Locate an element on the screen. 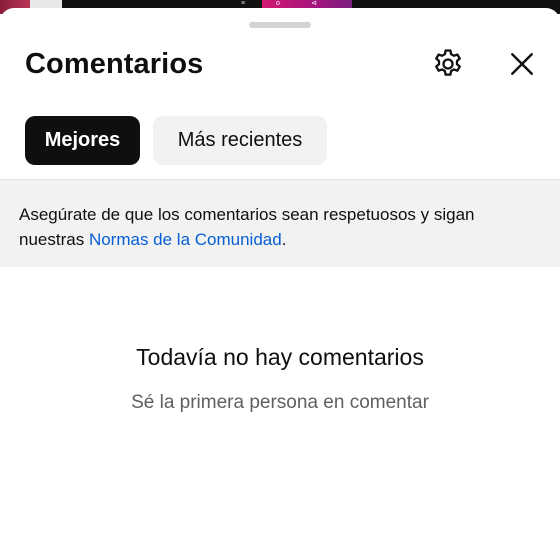 This screenshot has width=560, height=560. empty-state-title: Todavía no hay comentarios is located at coordinates (280, 357).